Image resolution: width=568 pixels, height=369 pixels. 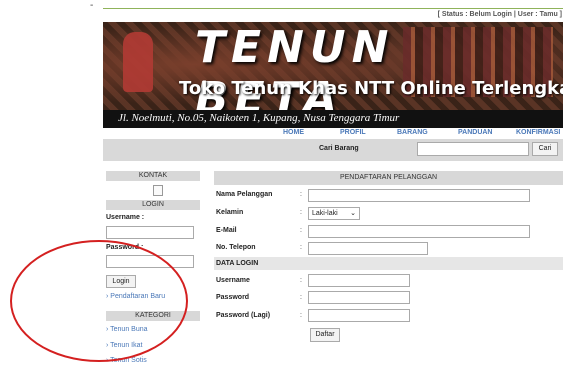 I want to click on name-label: Nama Pelanggan, so click(x=244, y=194).